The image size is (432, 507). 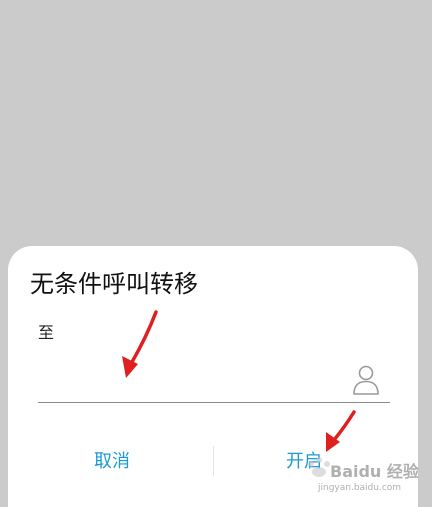 What do you see at coordinates (374, 471) in the screenshot?
I see `watermark-brand: Baidu 经验` at bounding box center [374, 471].